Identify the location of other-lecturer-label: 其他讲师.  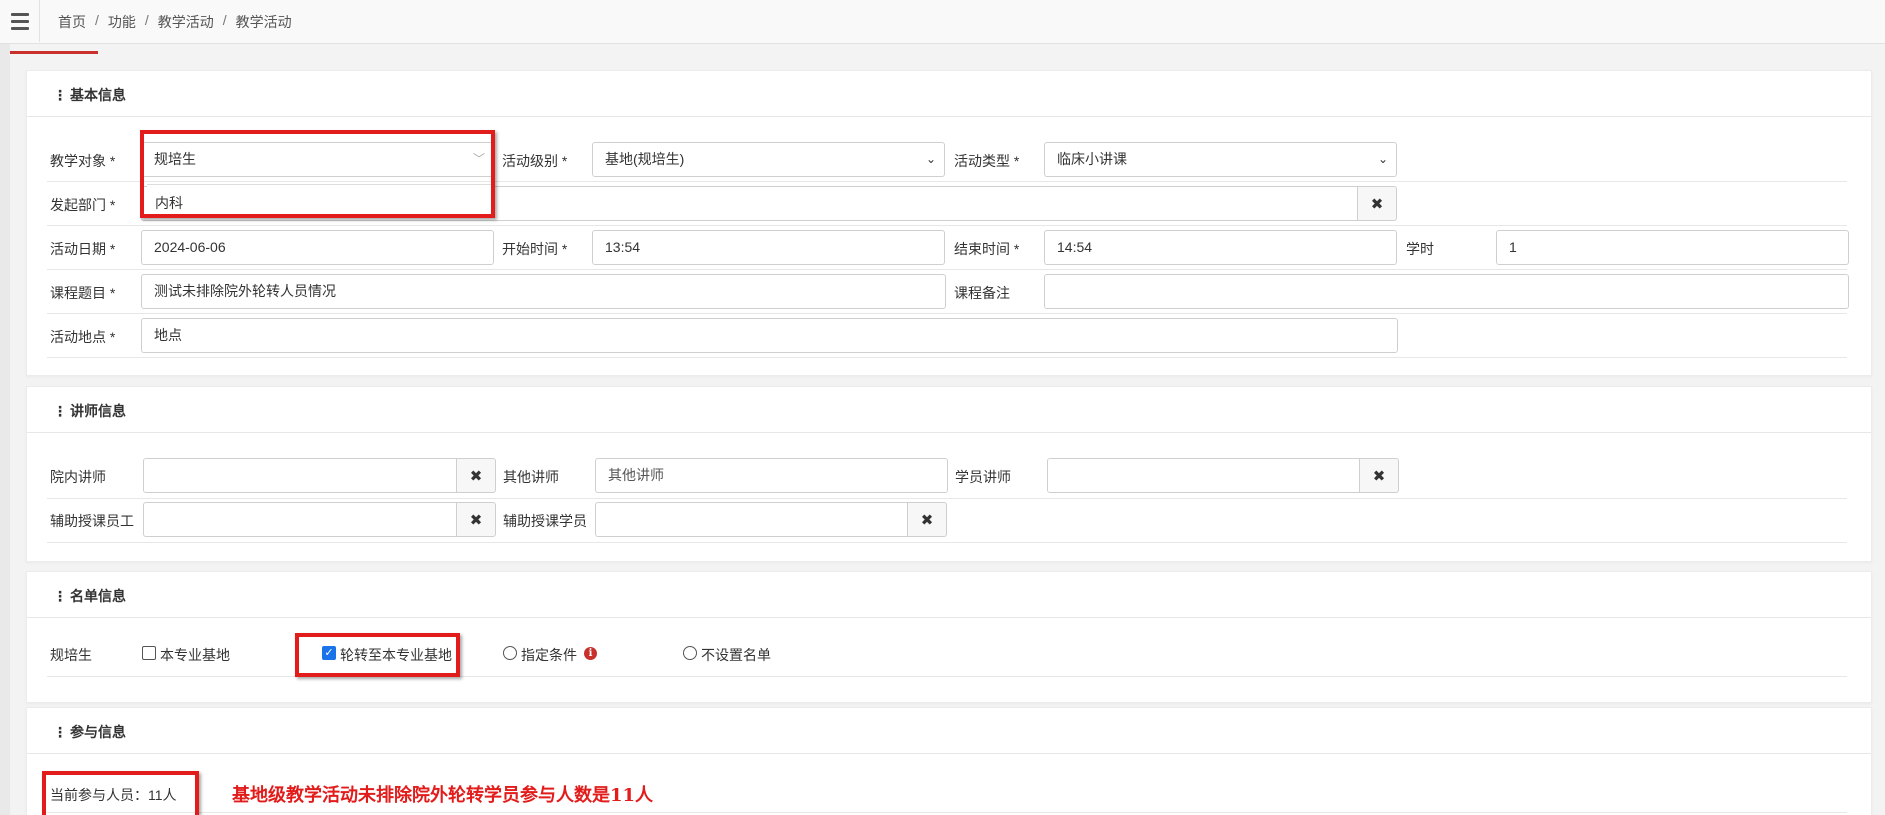
(531, 477).